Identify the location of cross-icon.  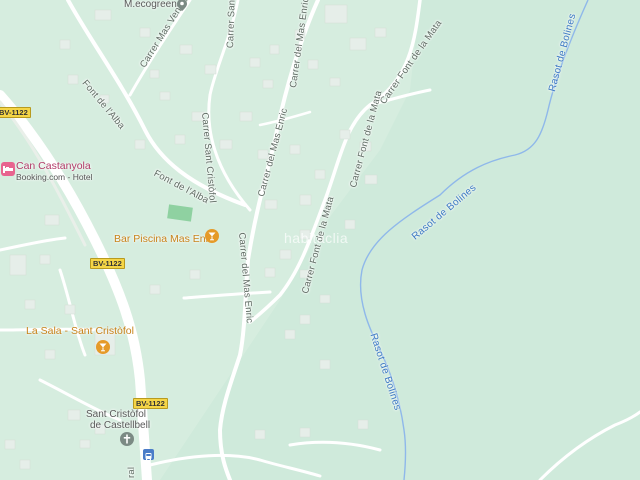
(127, 439).